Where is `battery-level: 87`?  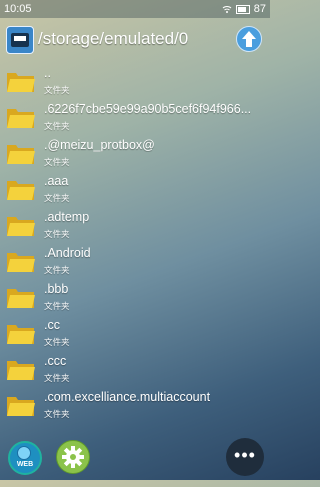
battery-level: 87 is located at coordinates (259, 9).